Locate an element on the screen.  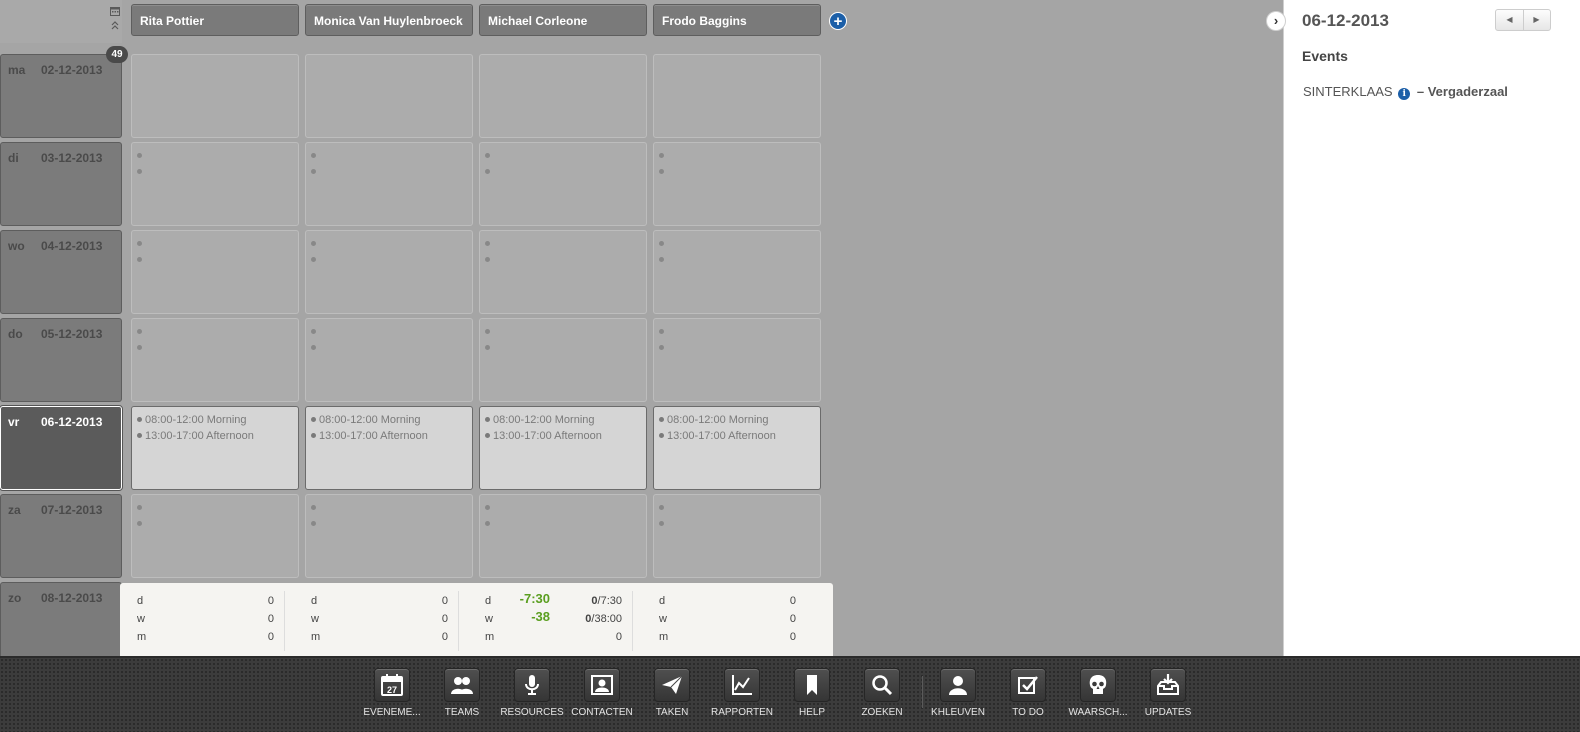
dock-item-taken: TAKEN is located at coordinates (672, 693).